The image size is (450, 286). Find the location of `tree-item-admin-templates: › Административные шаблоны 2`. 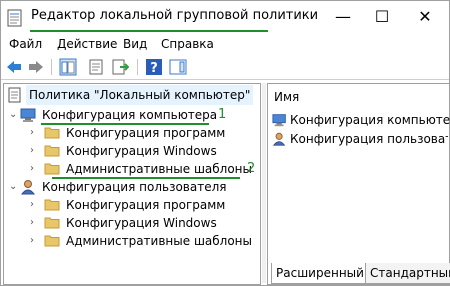

tree-item-admin-templates: › Административные шаблоны 2 is located at coordinates (131, 169).